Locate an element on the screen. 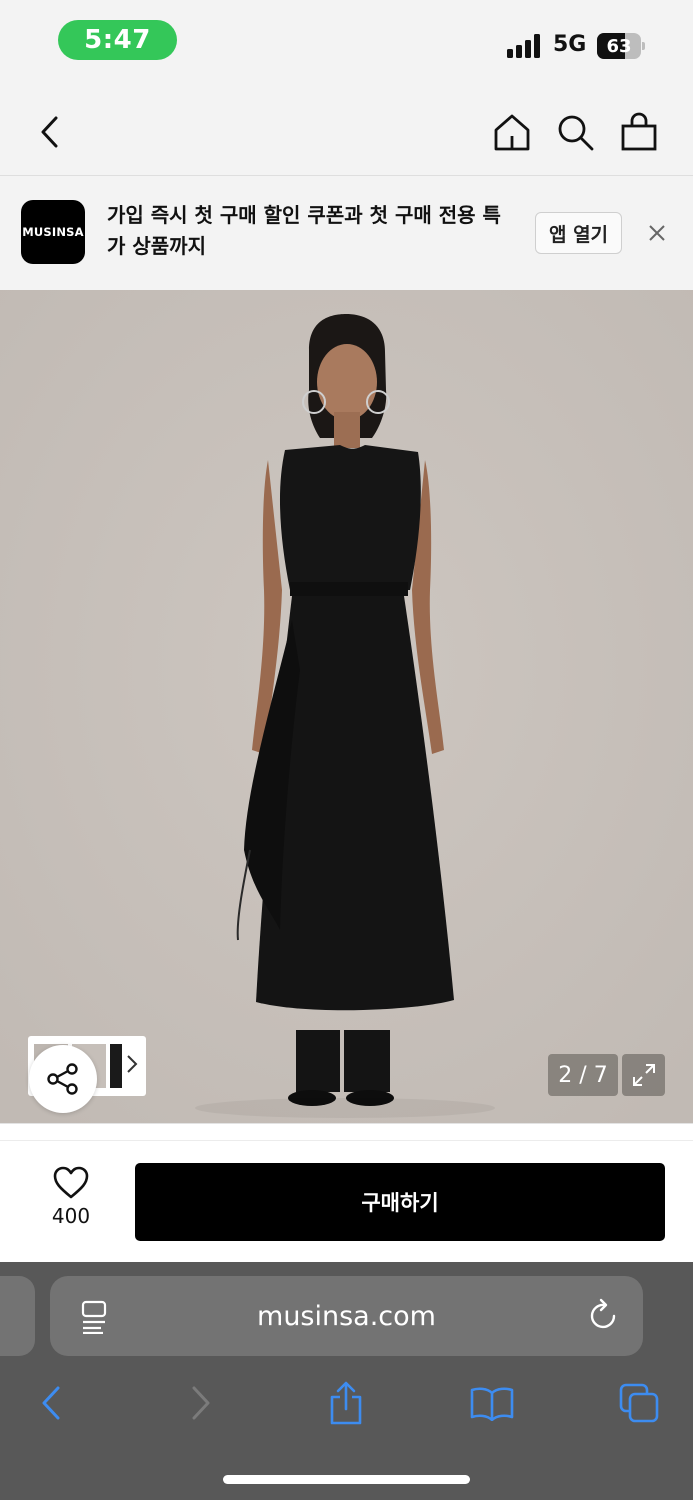 The height and width of the screenshot is (1500, 693). heart-icon is located at coordinates (71, 1182).